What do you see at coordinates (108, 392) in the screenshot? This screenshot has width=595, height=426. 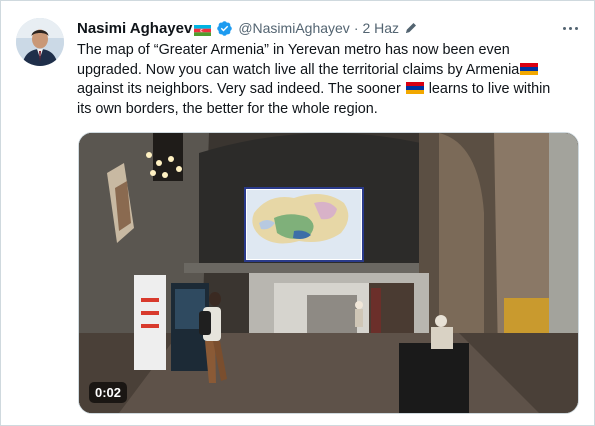 I see `video-timestamp: 0:02` at bounding box center [108, 392].